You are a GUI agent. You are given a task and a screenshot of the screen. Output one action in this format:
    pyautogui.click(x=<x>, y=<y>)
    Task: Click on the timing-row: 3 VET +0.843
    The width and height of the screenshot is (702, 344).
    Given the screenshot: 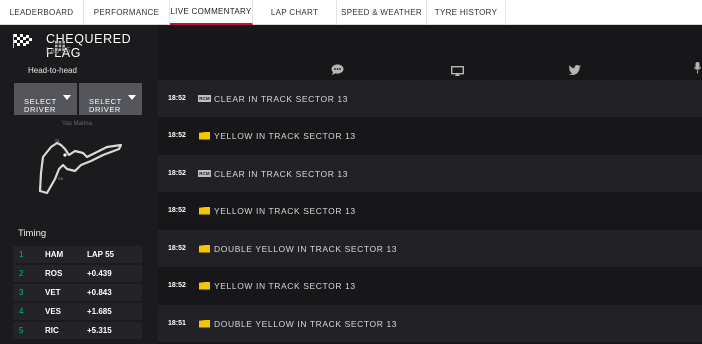 What is the action you would take?
    pyautogui.click(x=77, y=292)
    